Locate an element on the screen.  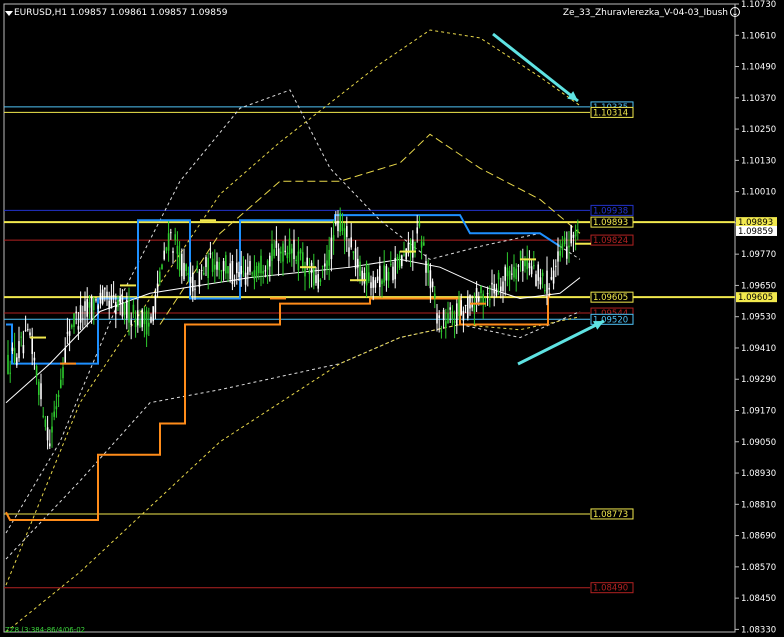
arrow-up-shaft is located at coordinates (561, 342).